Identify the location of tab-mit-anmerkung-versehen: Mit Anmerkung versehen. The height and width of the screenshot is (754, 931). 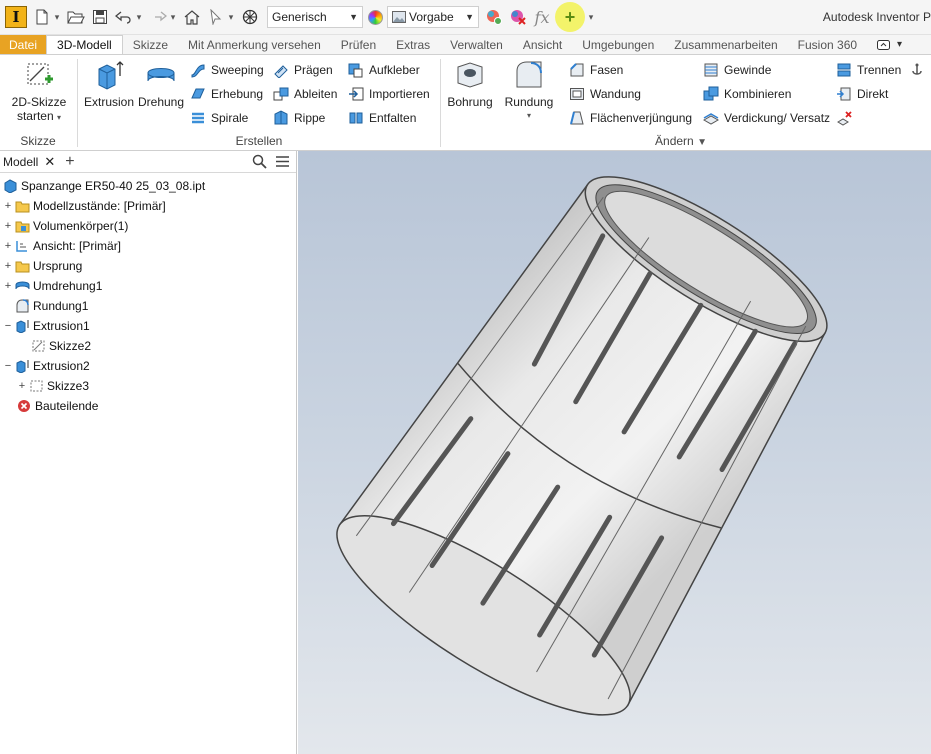
(254, 44).